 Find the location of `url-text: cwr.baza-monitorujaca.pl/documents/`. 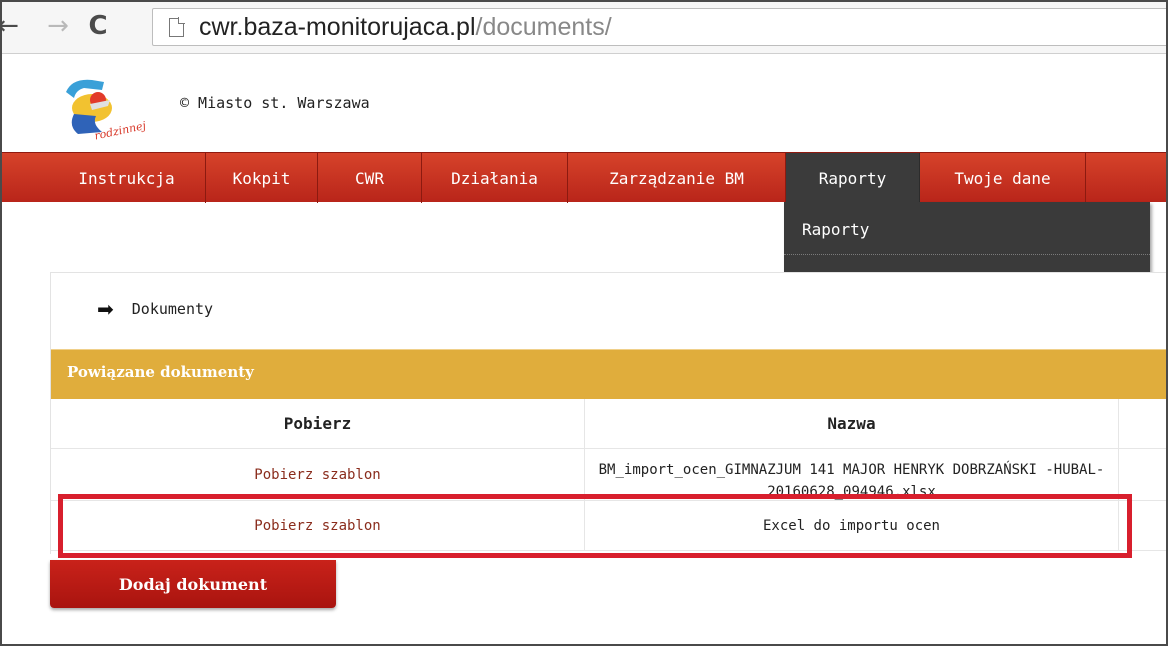

url-text: cwr.baza-monitorujaca.pl/documents/ is located at coordinates (405, 27).